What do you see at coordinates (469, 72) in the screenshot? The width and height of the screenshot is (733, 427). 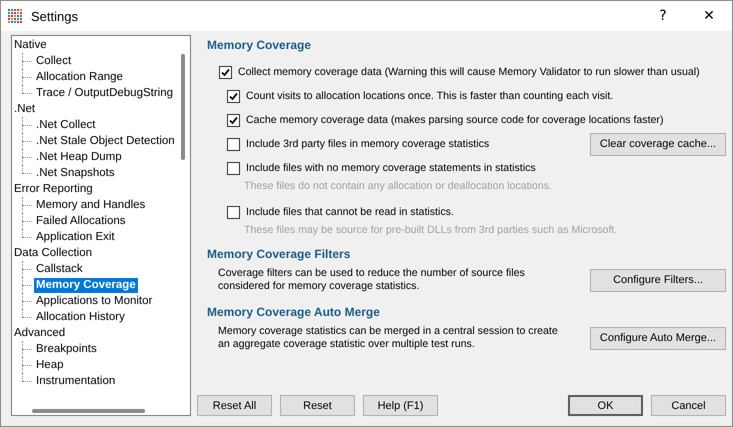 I see `option-label: Collect memory coverage data (Warning this will cause Memory Validator to run slower than usual)` at bounding box center [469, 72].